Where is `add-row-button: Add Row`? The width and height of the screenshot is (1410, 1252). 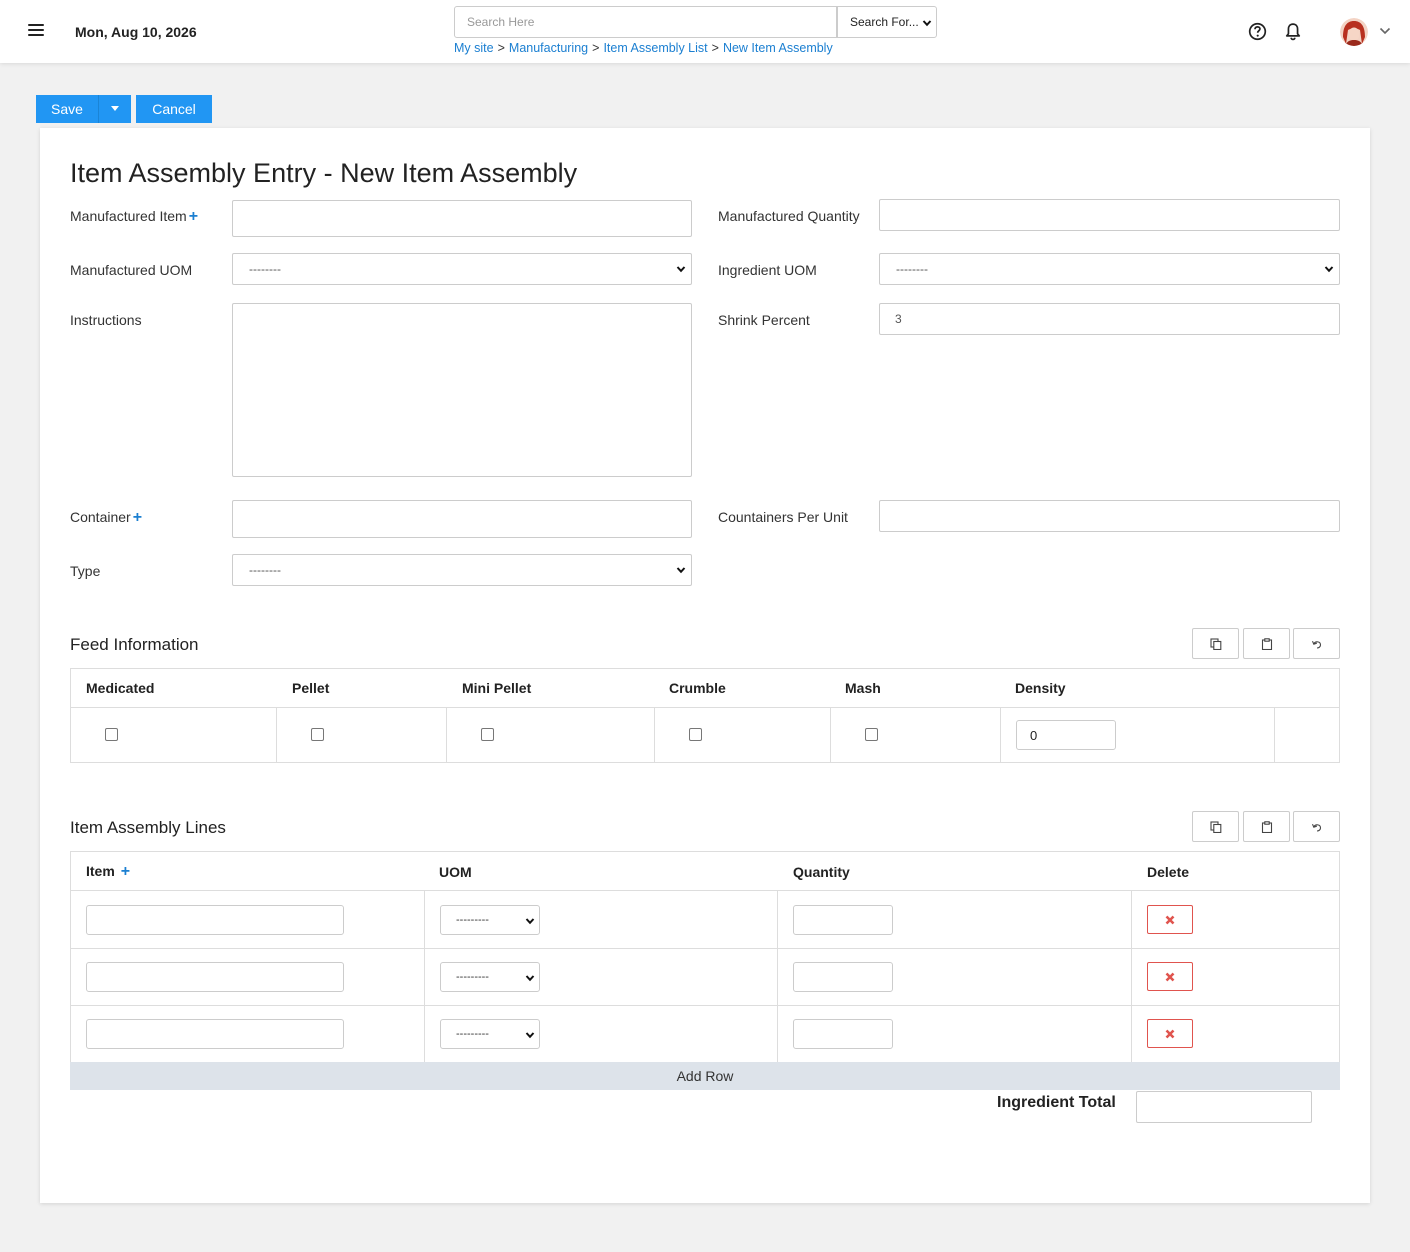
add-row-button: Add Row is located at coordinates (705, 1076).